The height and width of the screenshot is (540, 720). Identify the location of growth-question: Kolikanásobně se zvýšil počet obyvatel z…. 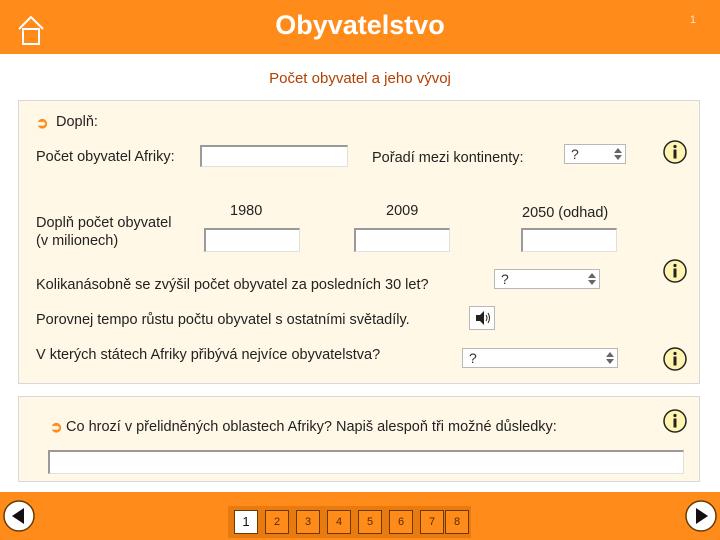
(232, 285).